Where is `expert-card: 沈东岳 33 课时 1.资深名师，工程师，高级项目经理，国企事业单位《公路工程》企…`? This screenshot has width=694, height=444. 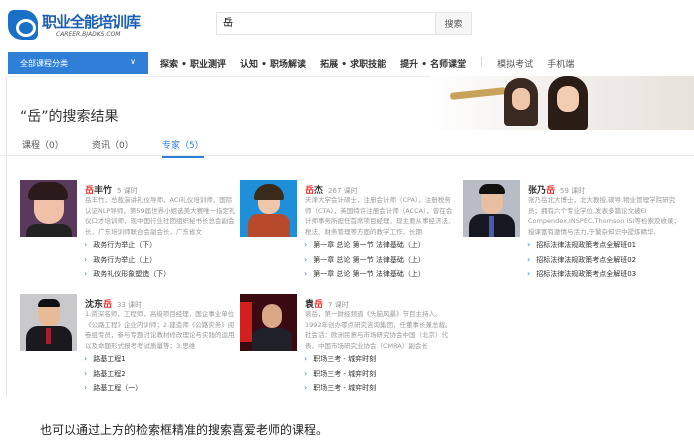 expert-card: 沈东岳 33 课时 1.资深名师，工程师，高级项目经理，国企事业单位《公路工程》企… is located at coordinates (130, 344).